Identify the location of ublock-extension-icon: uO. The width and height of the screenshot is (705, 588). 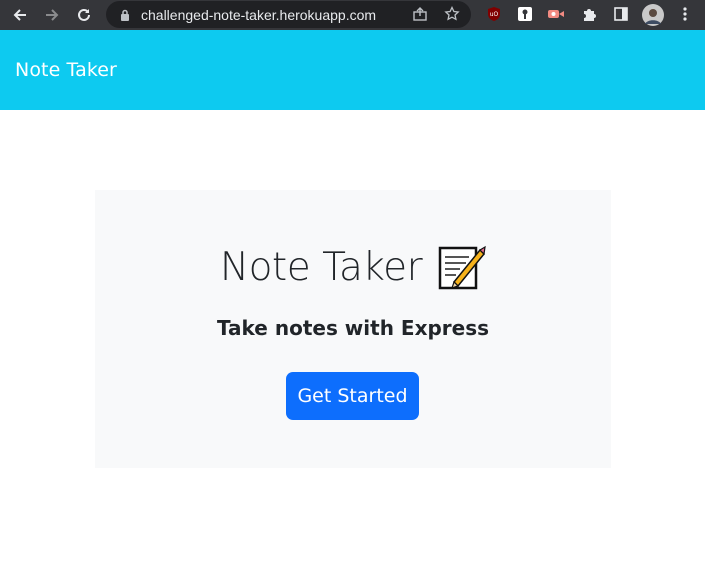
(494, 14).